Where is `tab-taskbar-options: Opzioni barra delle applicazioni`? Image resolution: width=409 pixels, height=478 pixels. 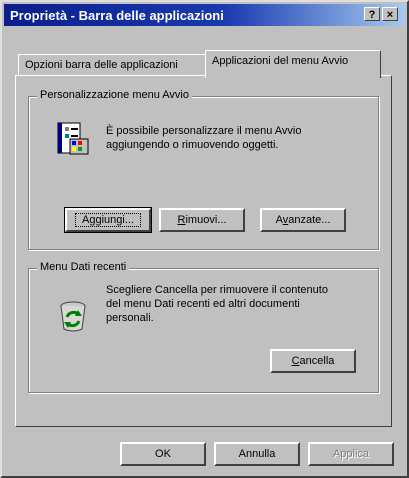
tab-taskbar-options: Opzioni barra delle applicazioni is located at coordinates (112, 65).